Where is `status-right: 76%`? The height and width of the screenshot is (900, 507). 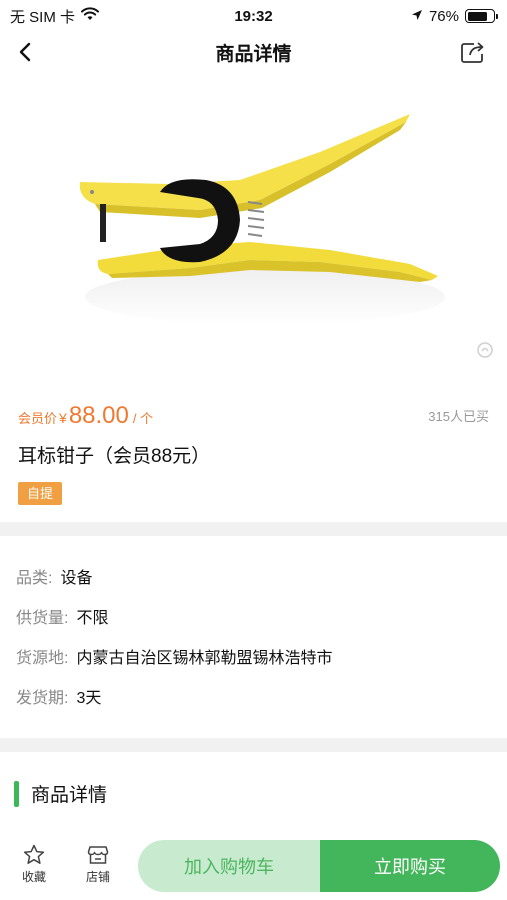
status-right: 76% is located at coordinates (454, 16).